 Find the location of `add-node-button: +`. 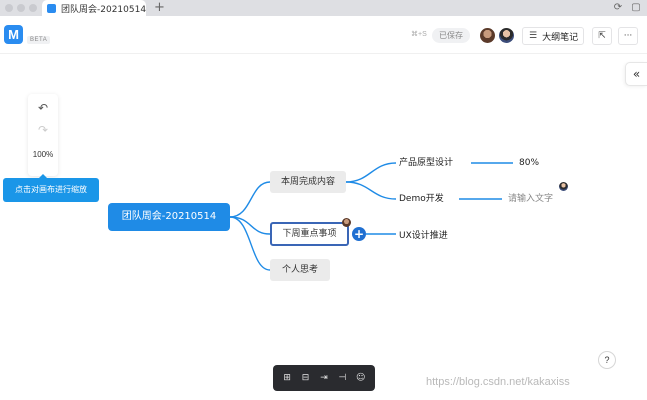

add-node-button: + is located at coordinates (359, 234).